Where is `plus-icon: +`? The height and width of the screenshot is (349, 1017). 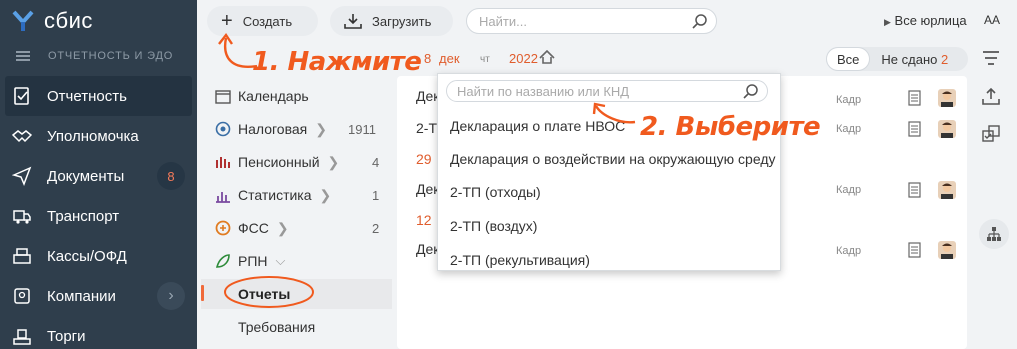 plus-icon: + is located at coordinates (227, 21).